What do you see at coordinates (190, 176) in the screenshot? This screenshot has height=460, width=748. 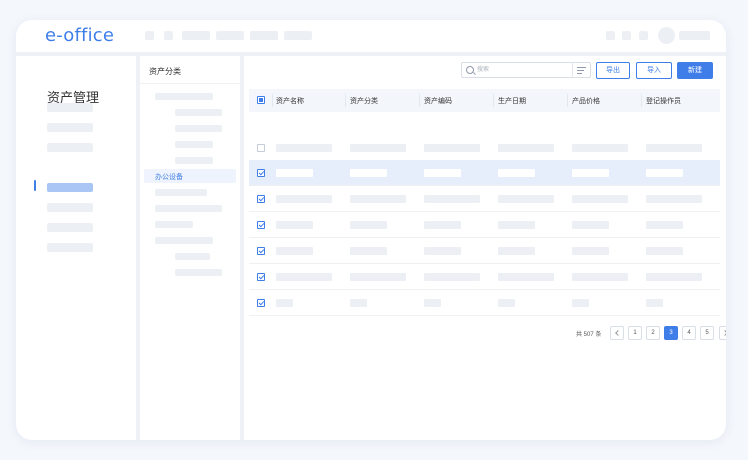 I see `tree-node-active: 办公设备` at bounding box center [190, 176].